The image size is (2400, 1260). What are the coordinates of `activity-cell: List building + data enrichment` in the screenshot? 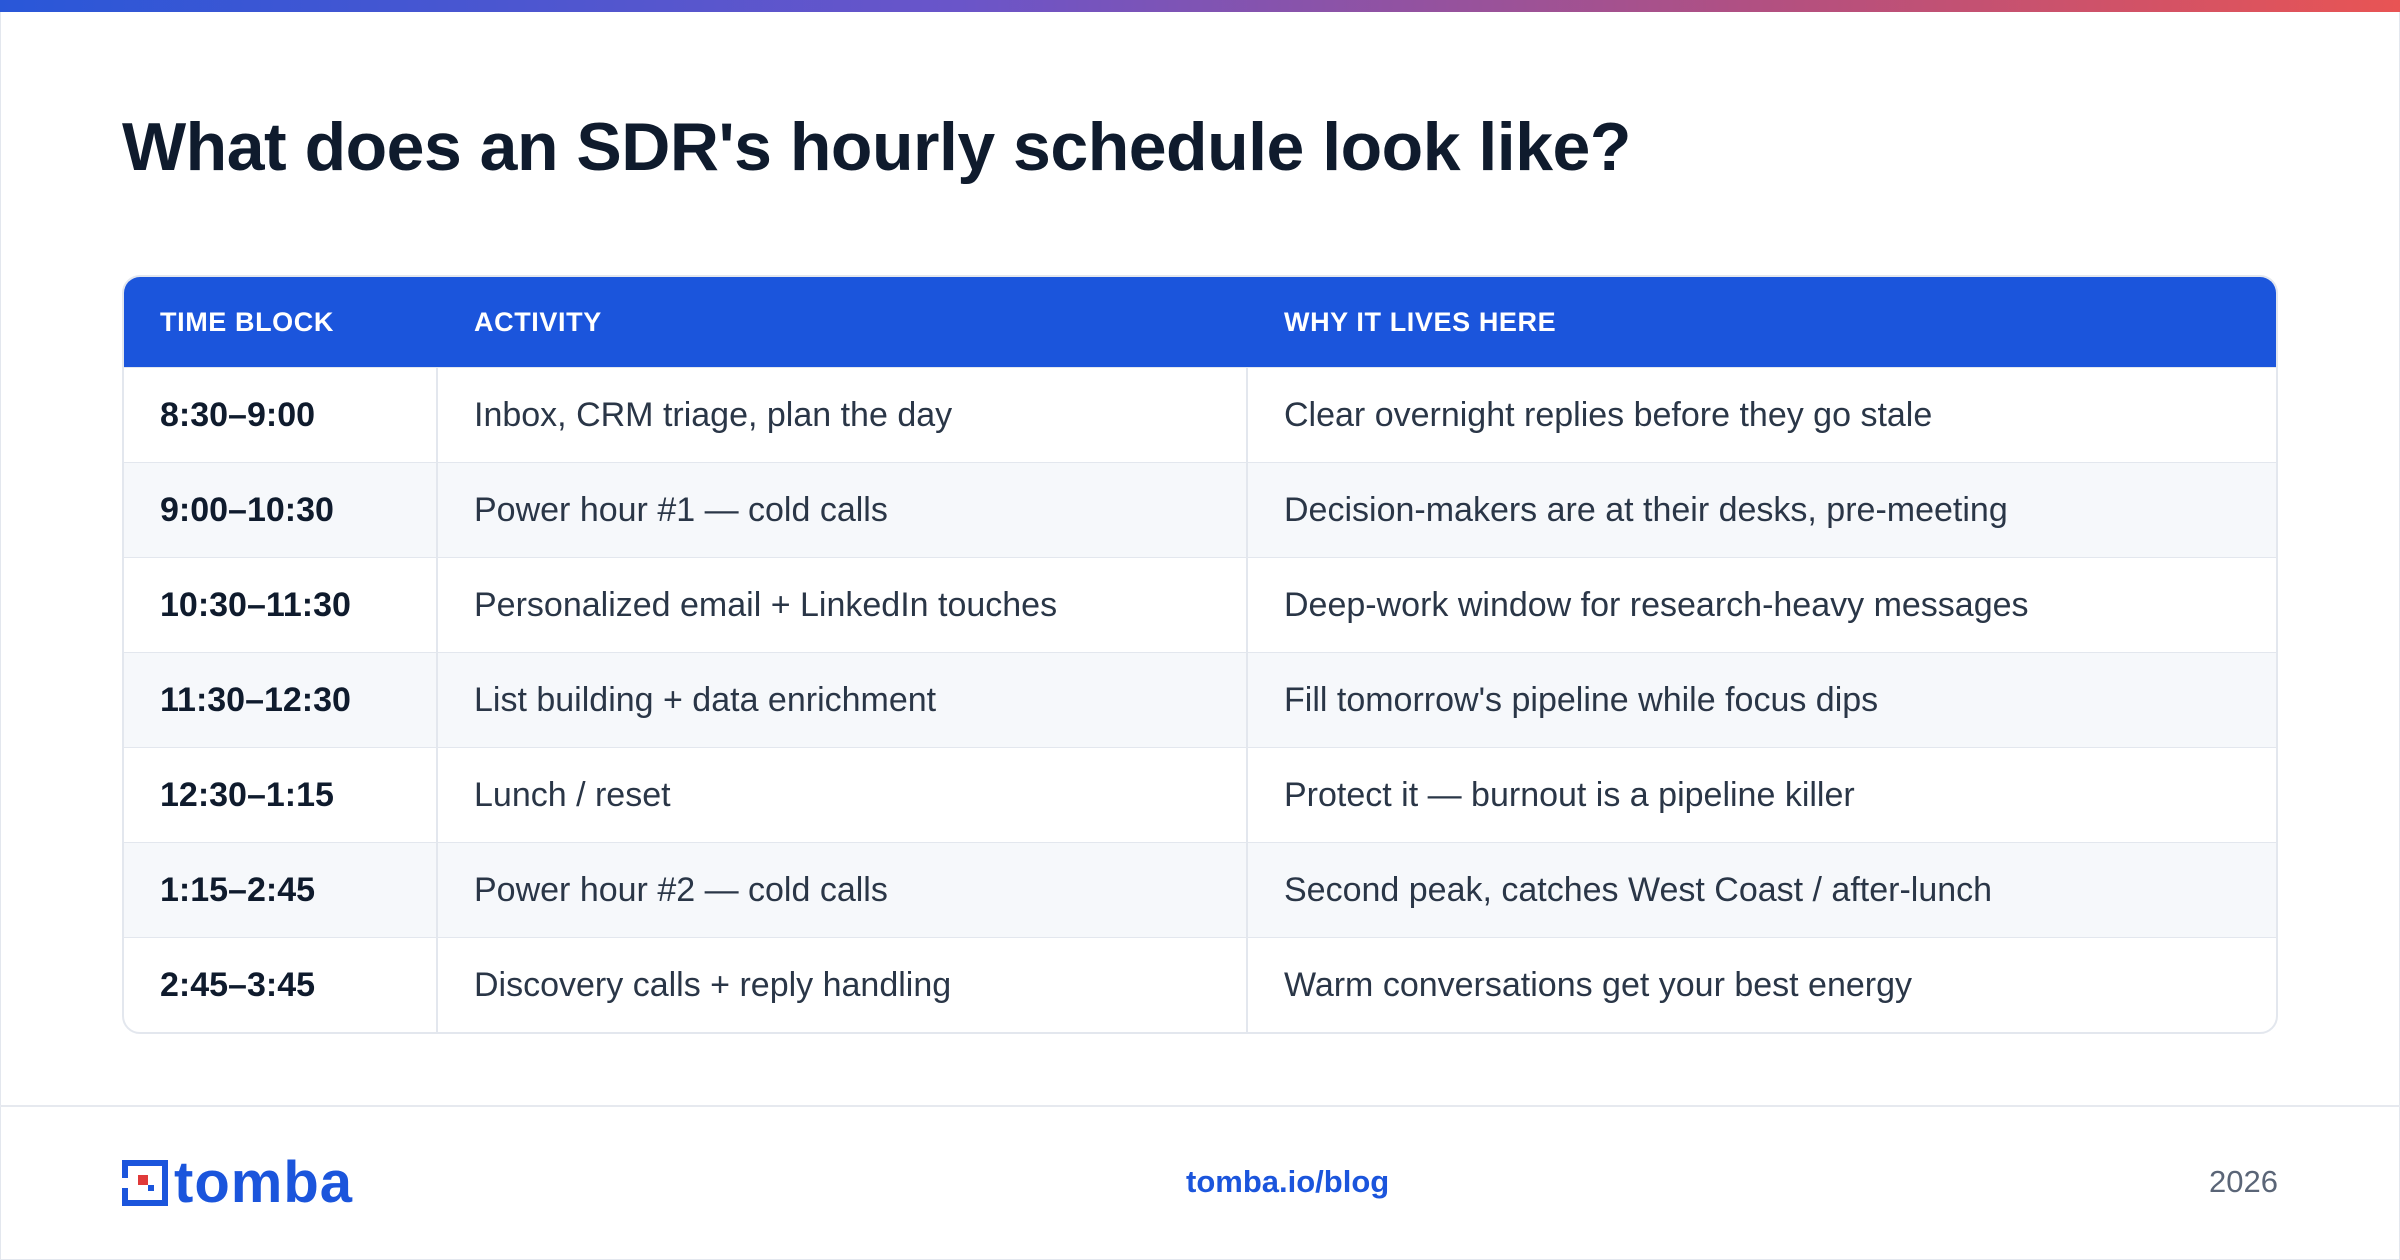 It's located at (843, 700).